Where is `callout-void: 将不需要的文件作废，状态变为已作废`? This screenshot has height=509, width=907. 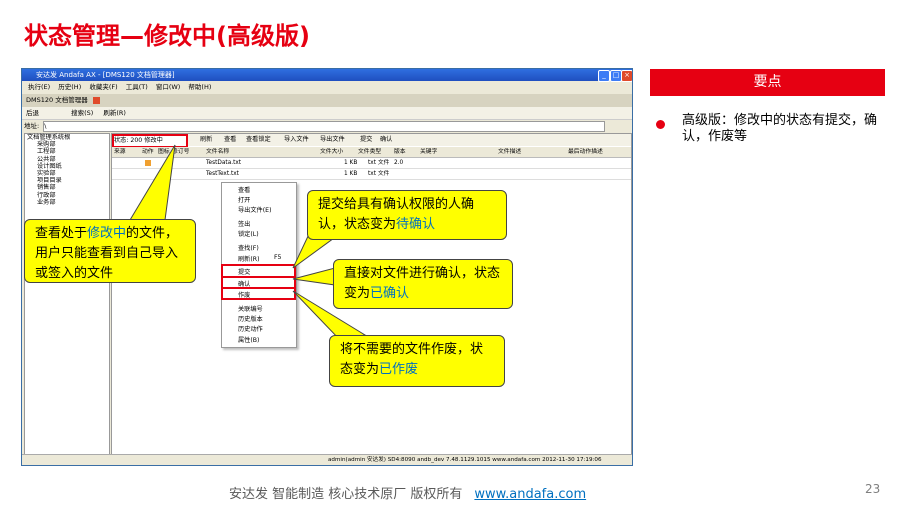 callout-void: 将不需要的文件作废，状态变为已作废 is located at coordinates (417, 361).